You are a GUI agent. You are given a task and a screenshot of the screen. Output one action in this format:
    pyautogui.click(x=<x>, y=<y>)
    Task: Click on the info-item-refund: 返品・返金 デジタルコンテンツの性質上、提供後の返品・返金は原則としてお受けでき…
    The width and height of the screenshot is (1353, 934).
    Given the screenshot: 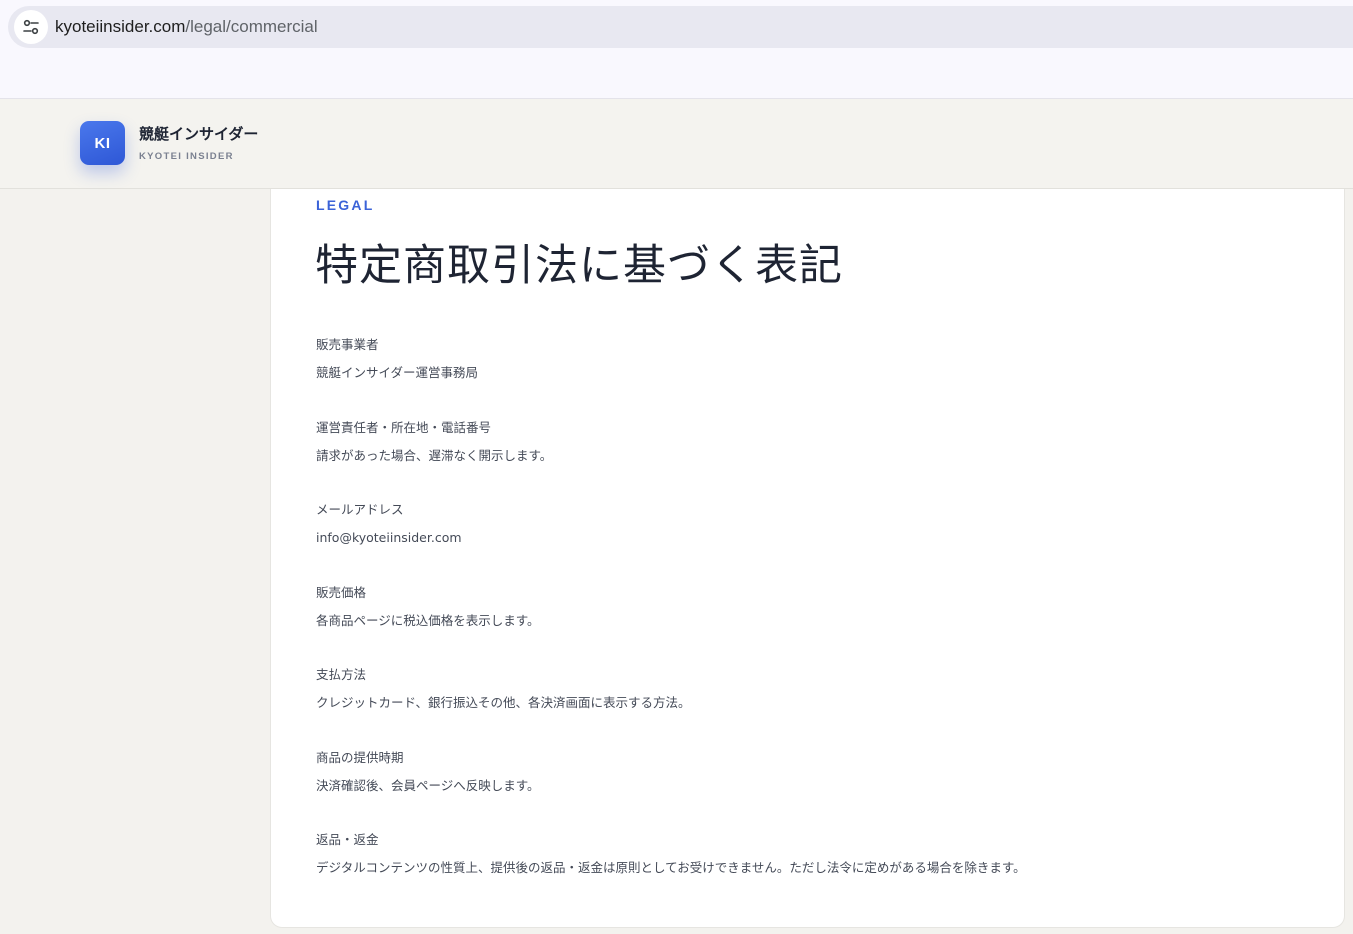 What is the action you would take?
    pyautogui.click(x=671, y=854)
    